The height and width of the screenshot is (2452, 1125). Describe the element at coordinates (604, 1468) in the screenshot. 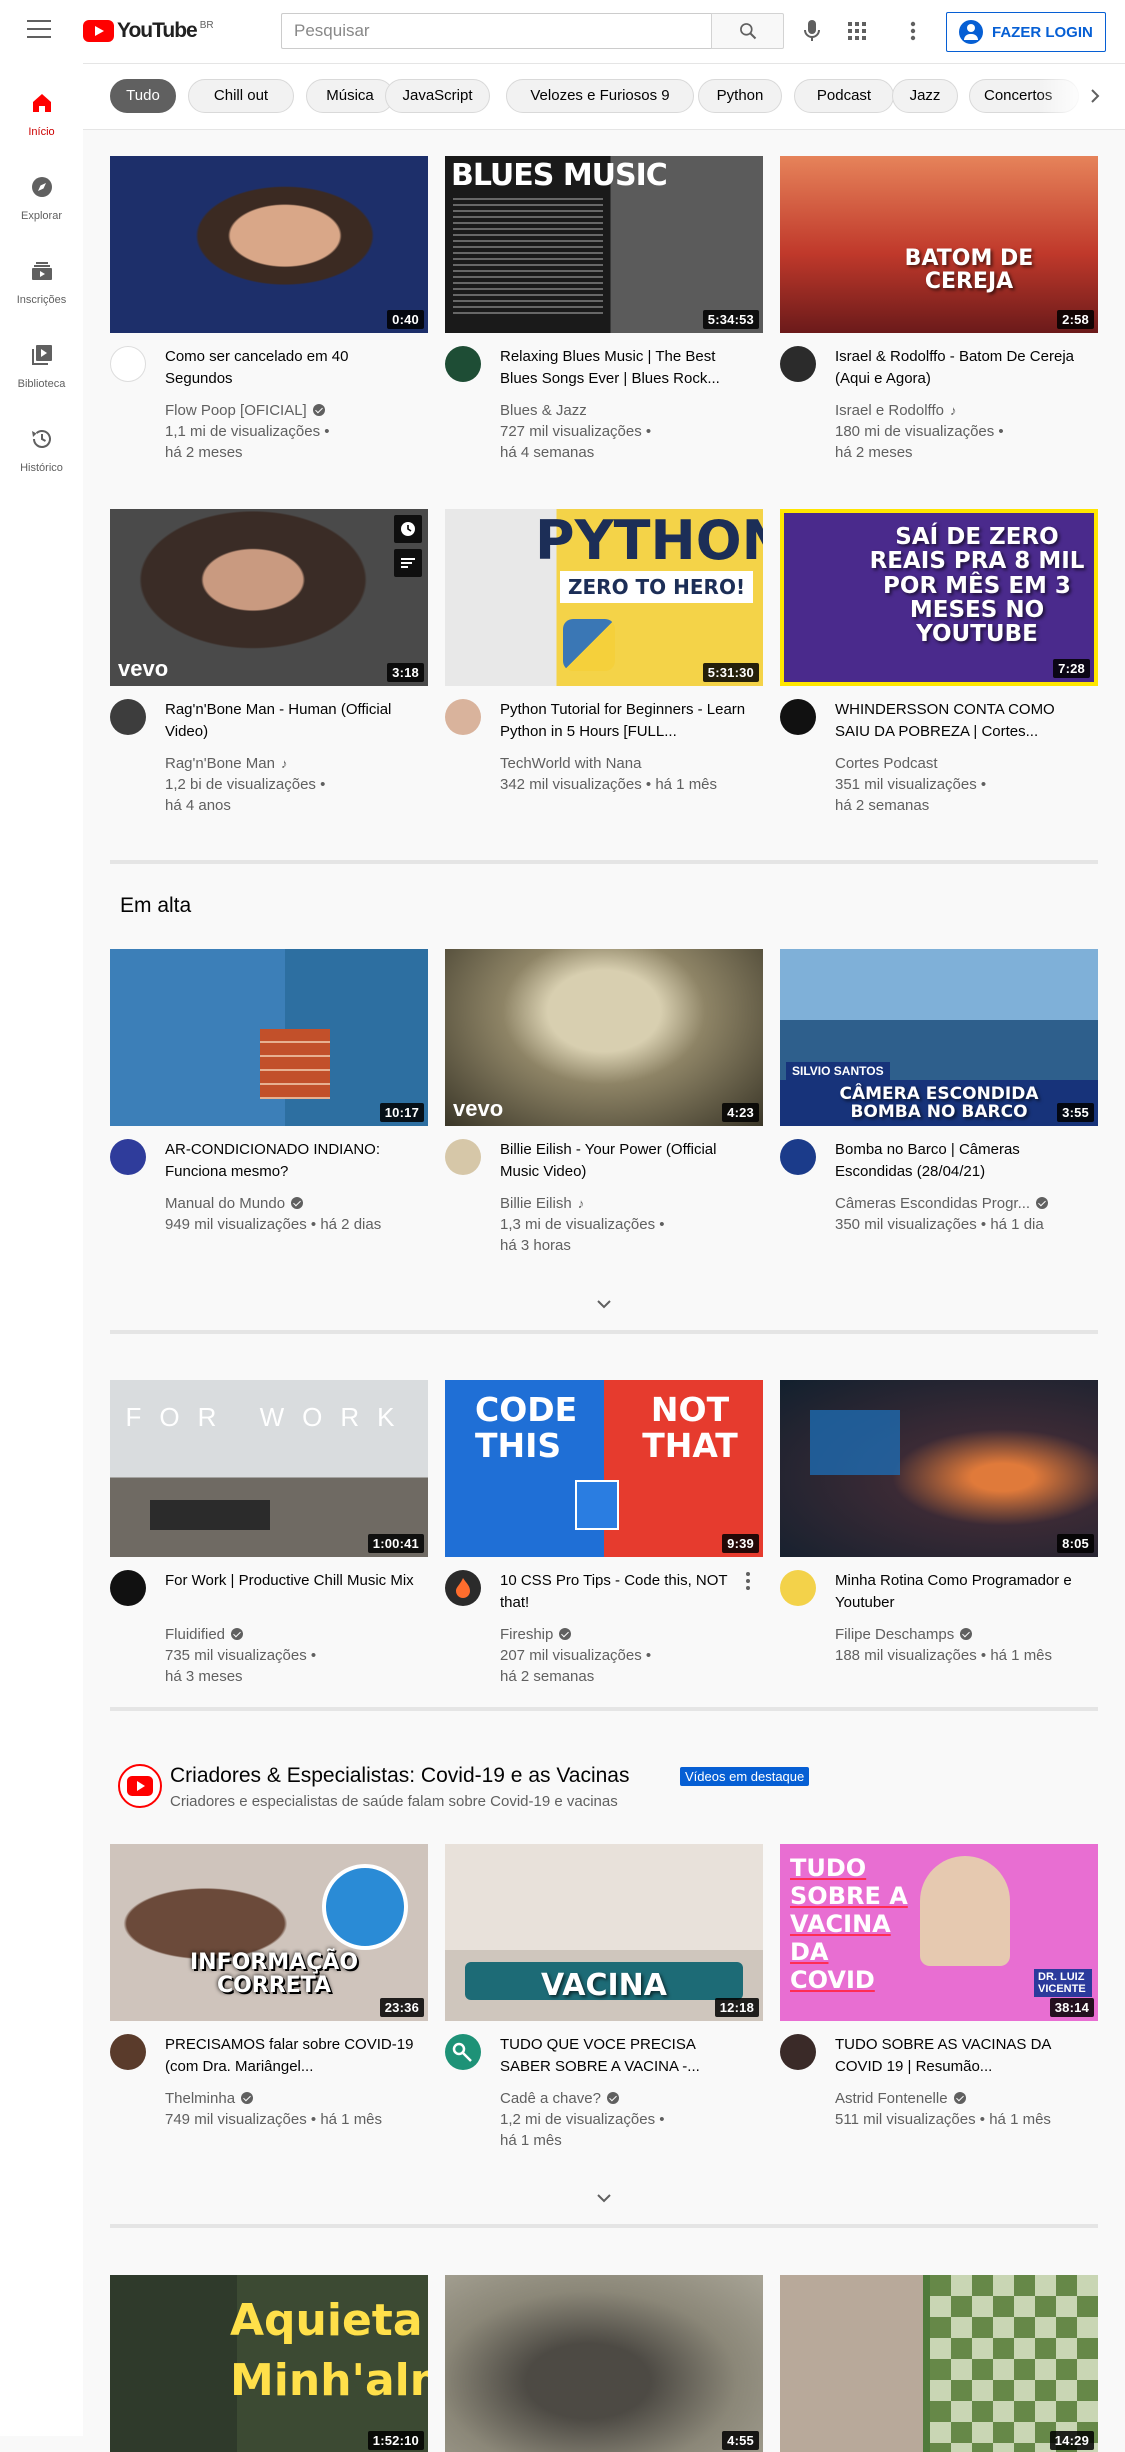

I see `video-thumbnail: CODE THIS NOT THAT 9:39` at that location.